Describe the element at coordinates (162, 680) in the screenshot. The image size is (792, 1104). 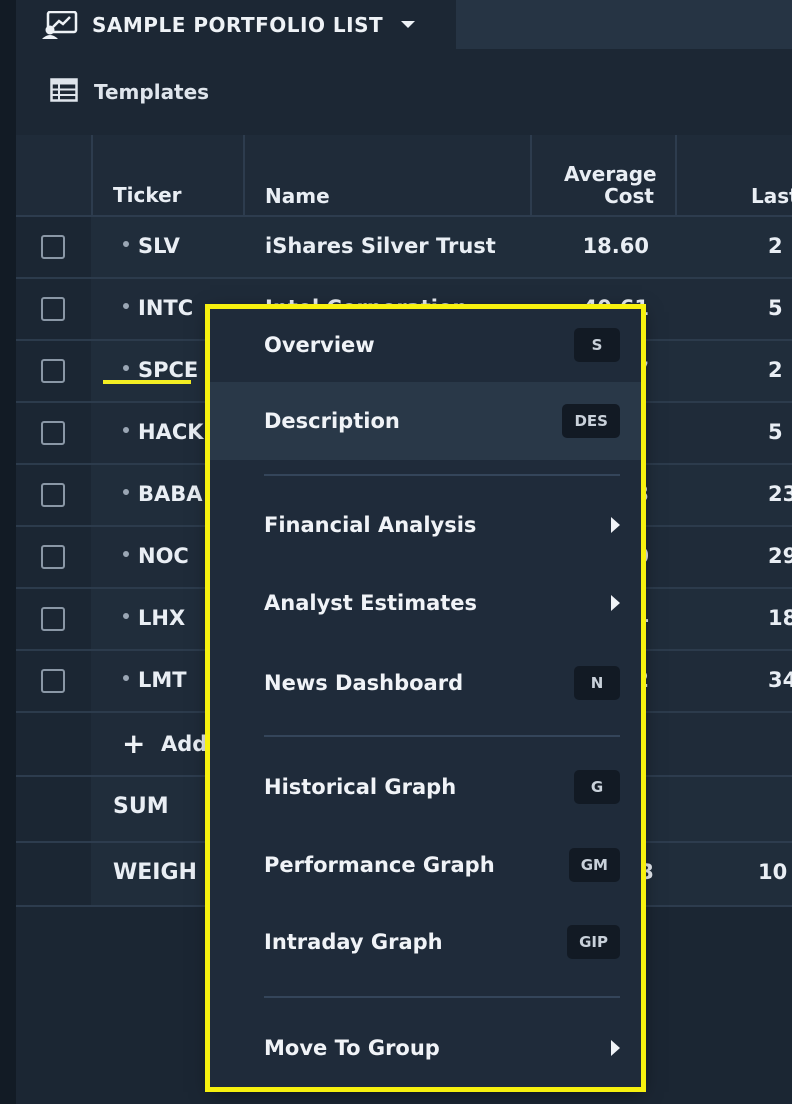
I see `ticker-text: LMT` at that location.